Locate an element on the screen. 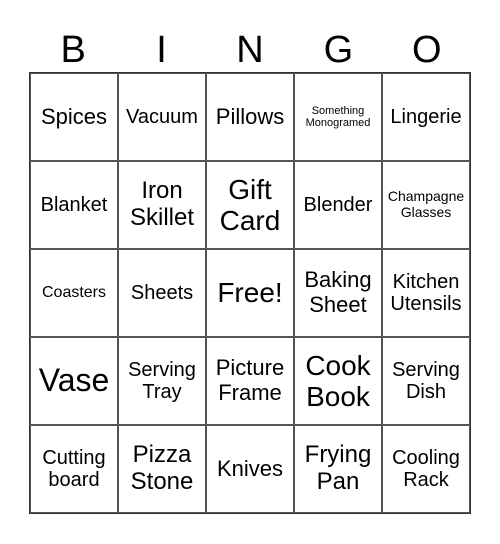 This screenshot has width=500, height=544. bingo-header: B I N G O is located at coordinates (250, 50).